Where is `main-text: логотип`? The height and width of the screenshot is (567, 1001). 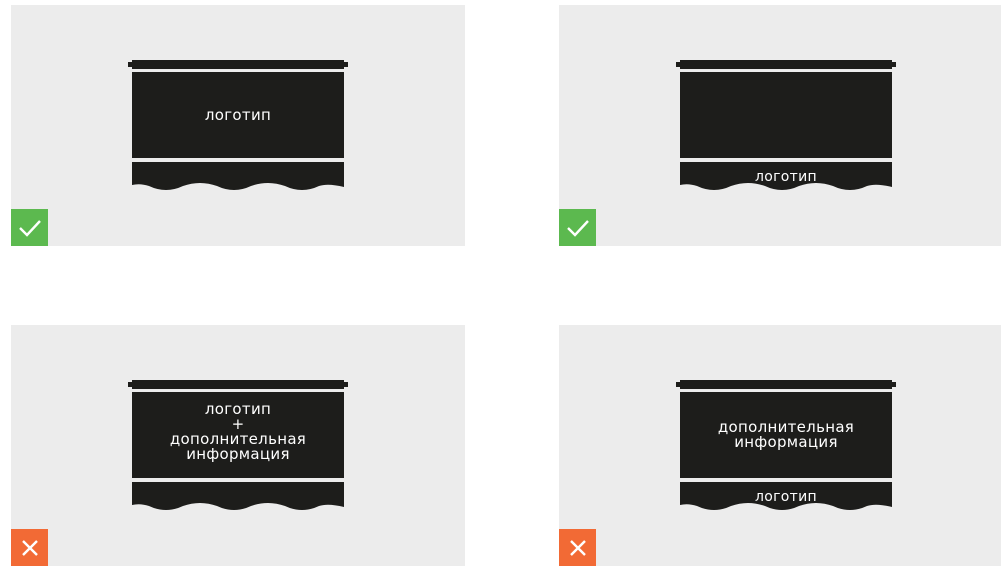
main-text: логотип is located at coordinates (238, 115).